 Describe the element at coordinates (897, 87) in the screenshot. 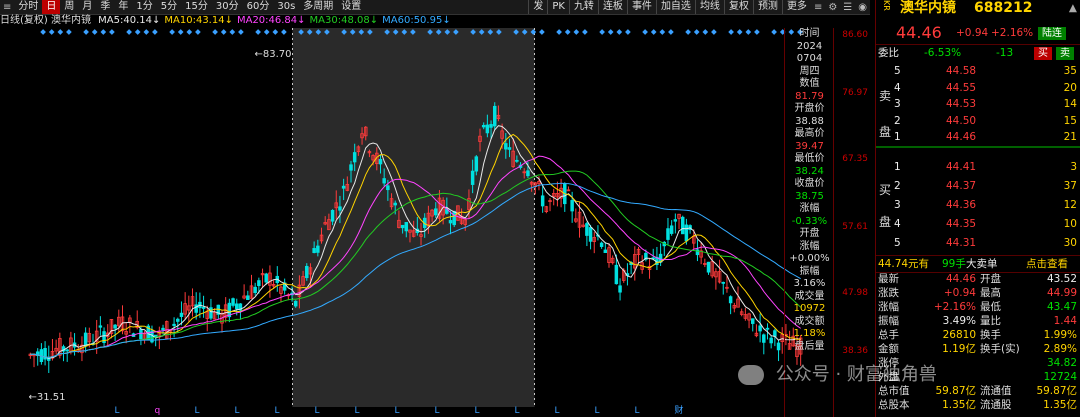

I see `level: 4` at that location.